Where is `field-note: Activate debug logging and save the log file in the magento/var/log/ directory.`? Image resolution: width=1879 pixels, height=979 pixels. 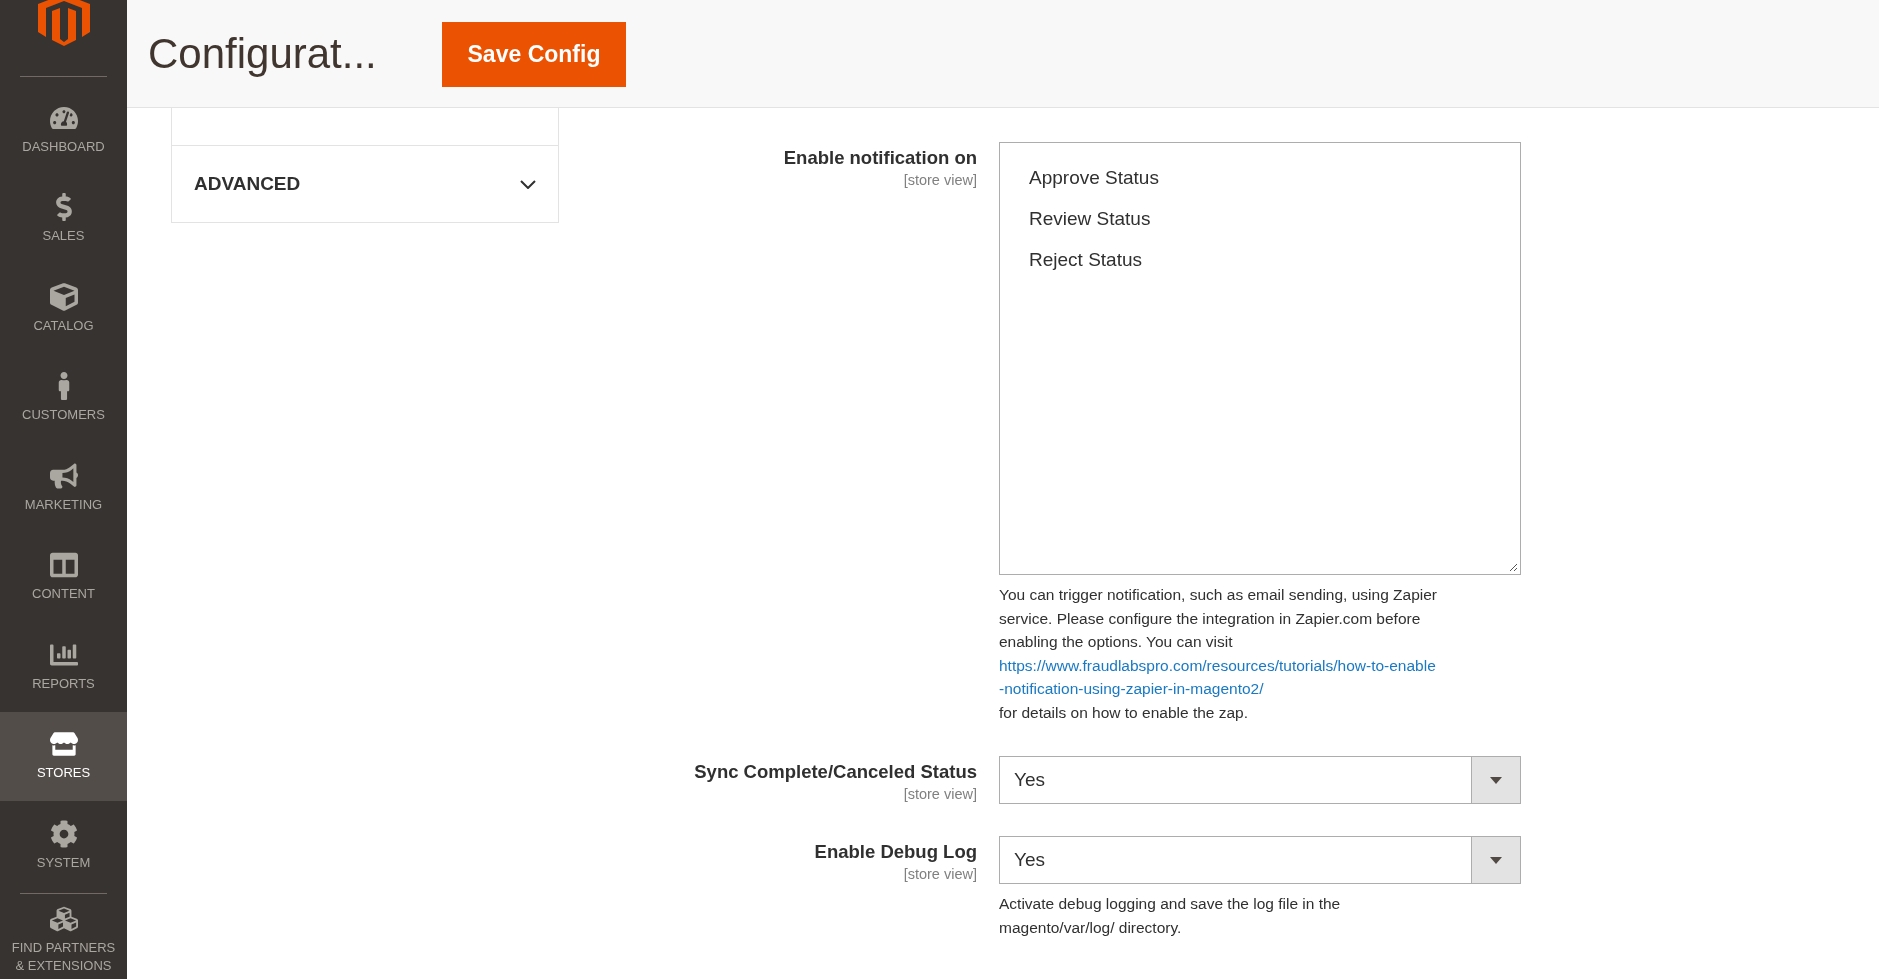 field-note: Activate debug logging and save the log file in the magento/var/log/ directory. is located at coordinates (1170, 916).